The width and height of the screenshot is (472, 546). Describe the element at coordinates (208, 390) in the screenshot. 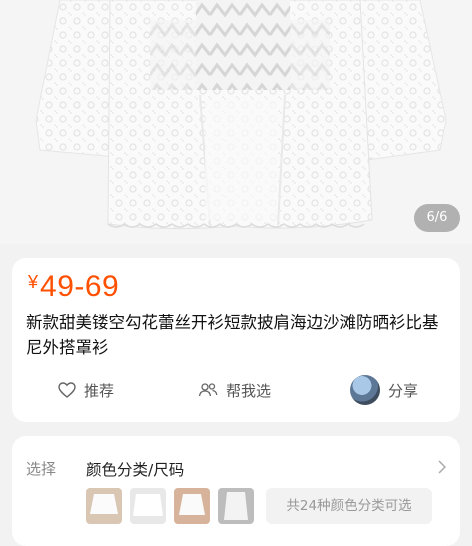

I see `people-icon` at that location.